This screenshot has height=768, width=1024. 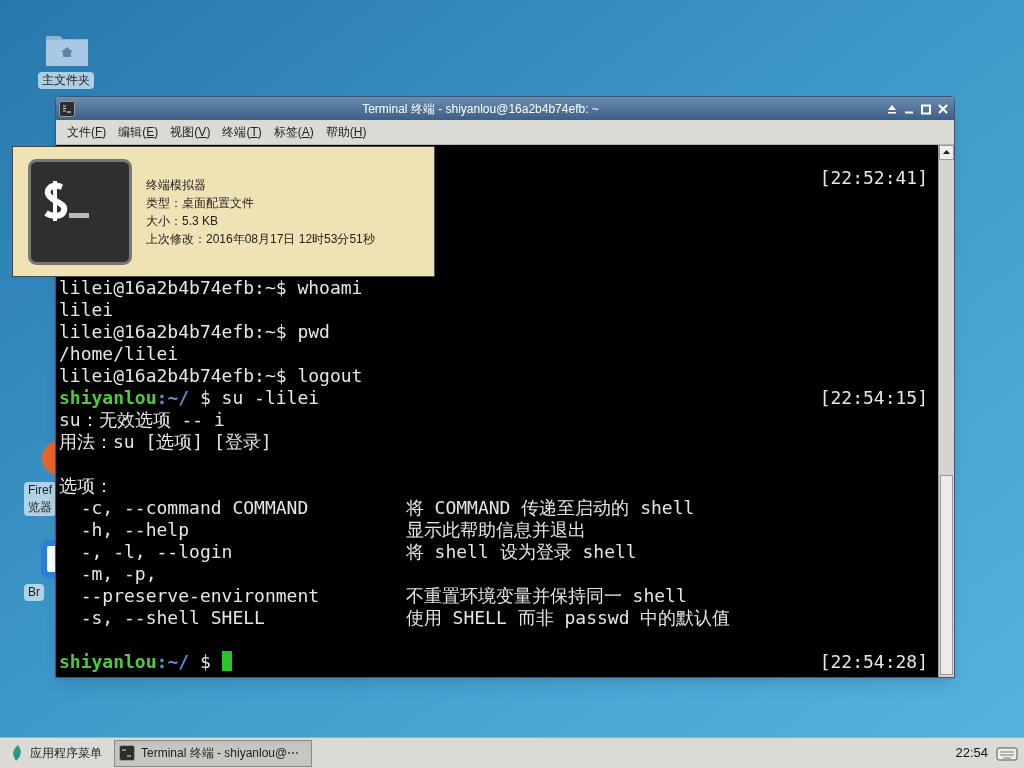 I want to click on terminal-output-line: lilei@16a2b4b74efb:~$ logout, so click(x=211, y=375).